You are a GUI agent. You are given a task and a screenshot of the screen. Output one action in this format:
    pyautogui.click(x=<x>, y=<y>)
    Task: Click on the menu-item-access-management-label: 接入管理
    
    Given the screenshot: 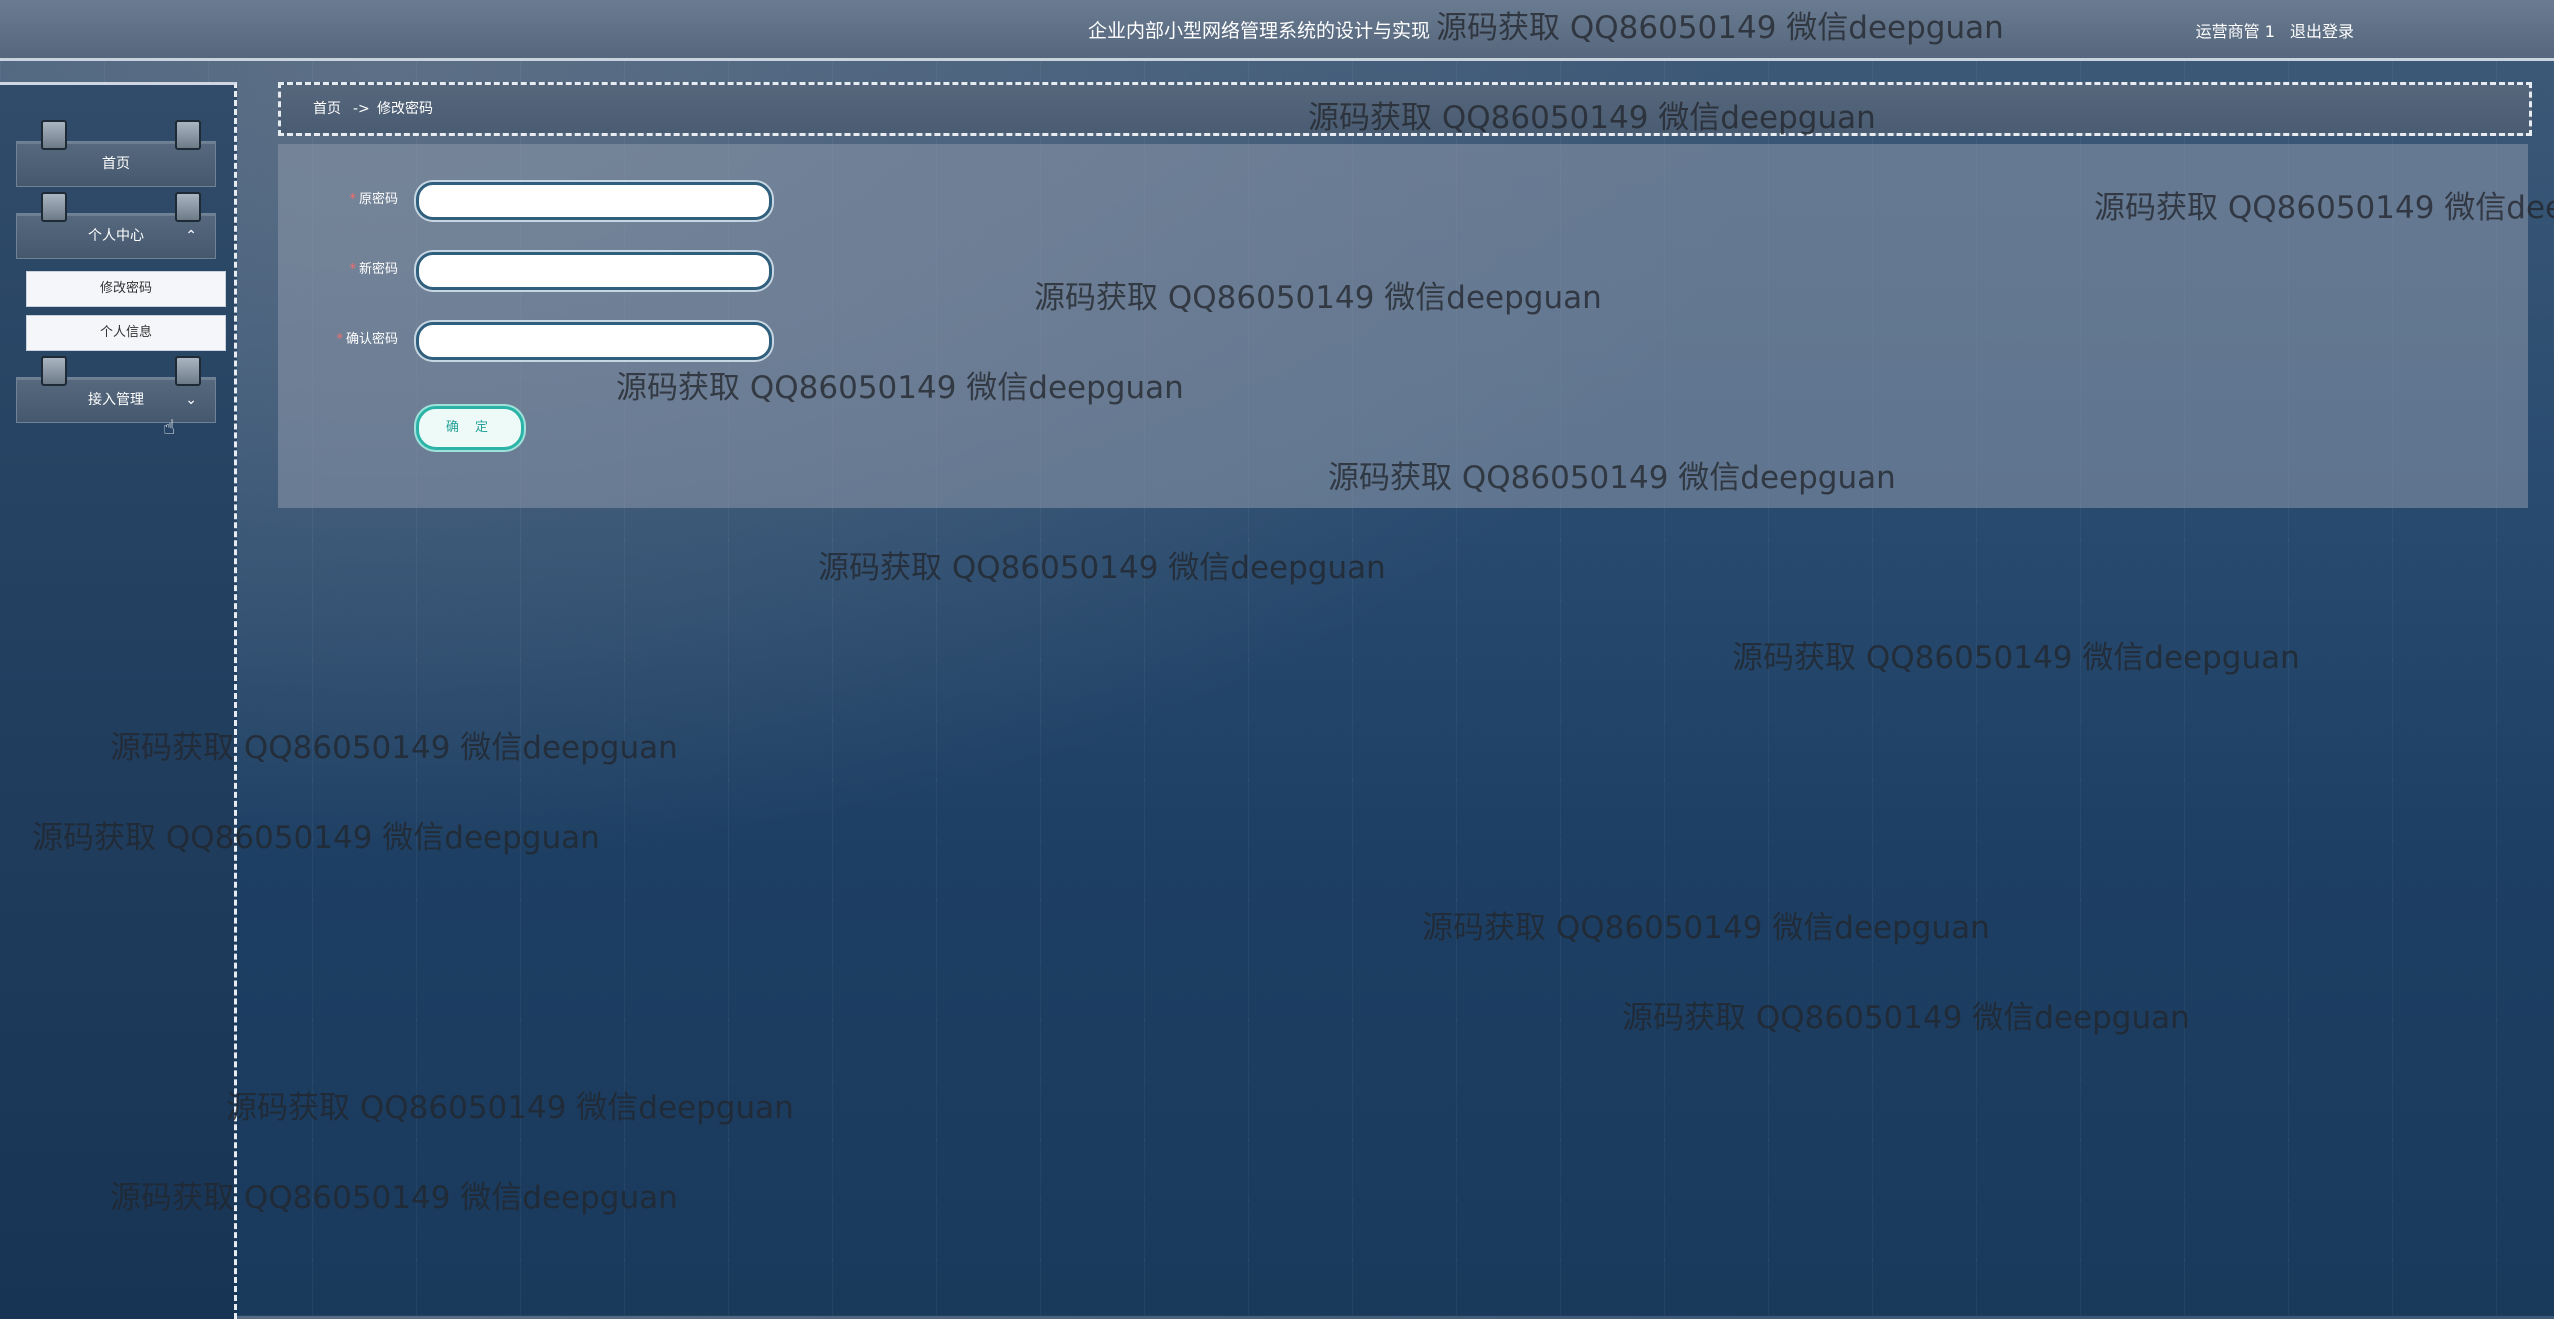 What is the action you would take?
    pyautogui.click(x=116, y=400)
    